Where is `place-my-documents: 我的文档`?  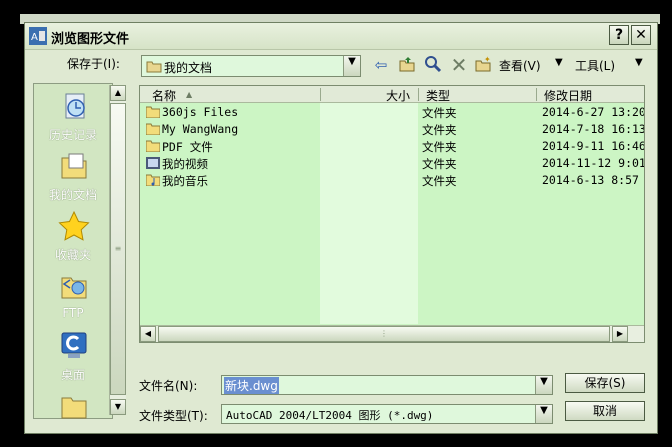 place-my-documents: 我的文档 is located at coordinates (73, 175).